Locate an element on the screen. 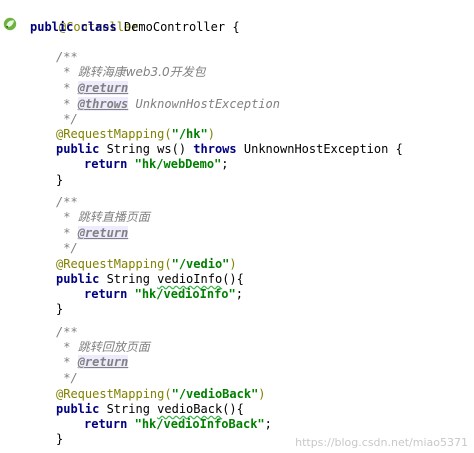 This screenshot has width=474, height=453. doc-comment-description: * 跳转回放页面 is located at coordinates (103, 347).